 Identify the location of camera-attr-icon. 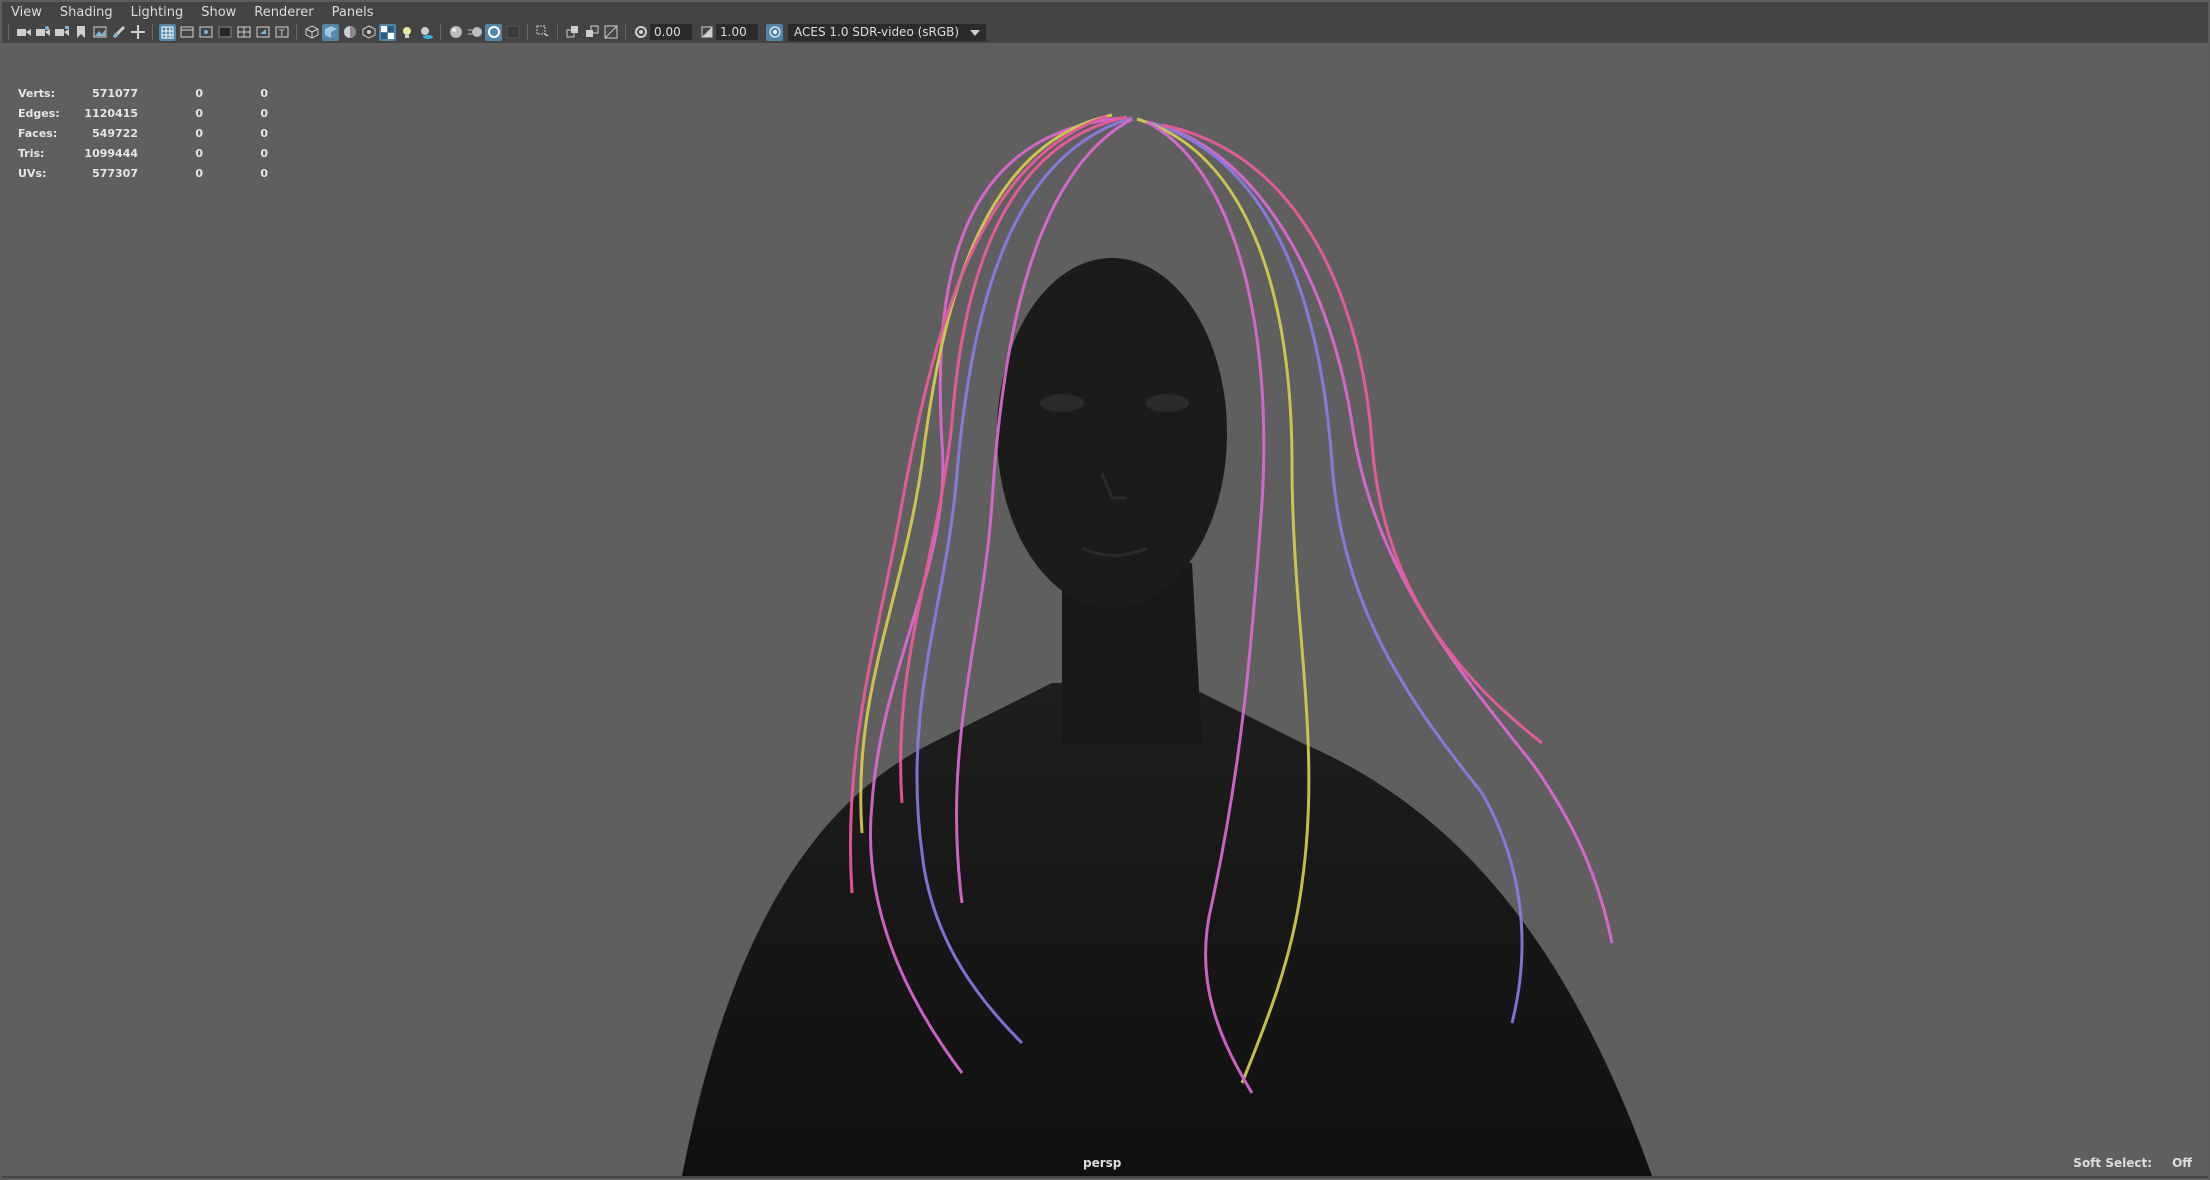
(61, 32).